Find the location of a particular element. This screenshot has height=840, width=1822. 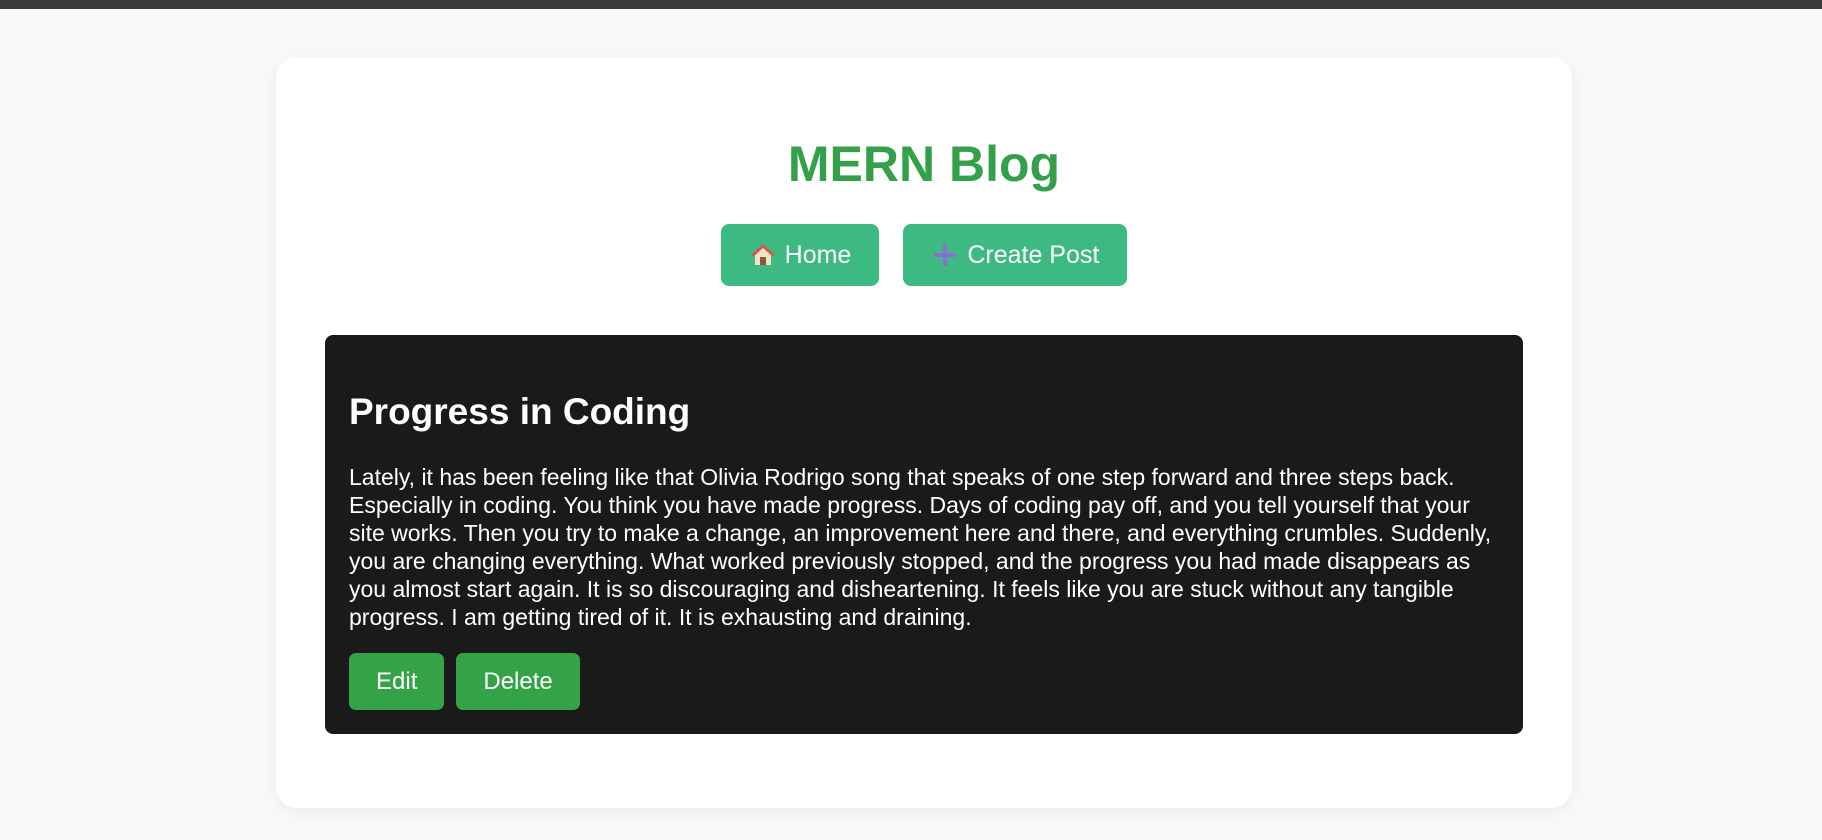

house-icon is located at coordinates (763, 255).